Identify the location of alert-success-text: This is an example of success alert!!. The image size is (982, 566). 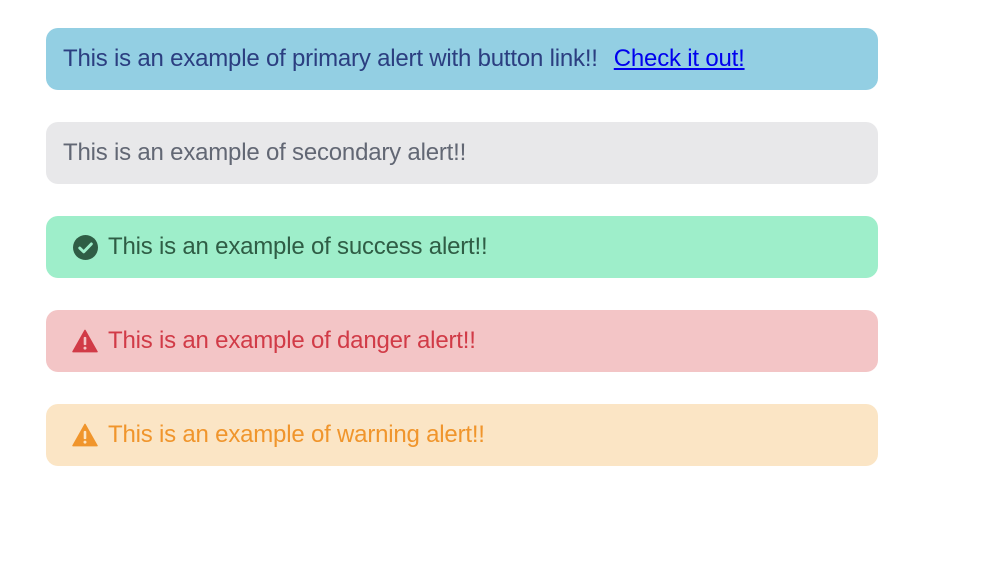
(298, 246).